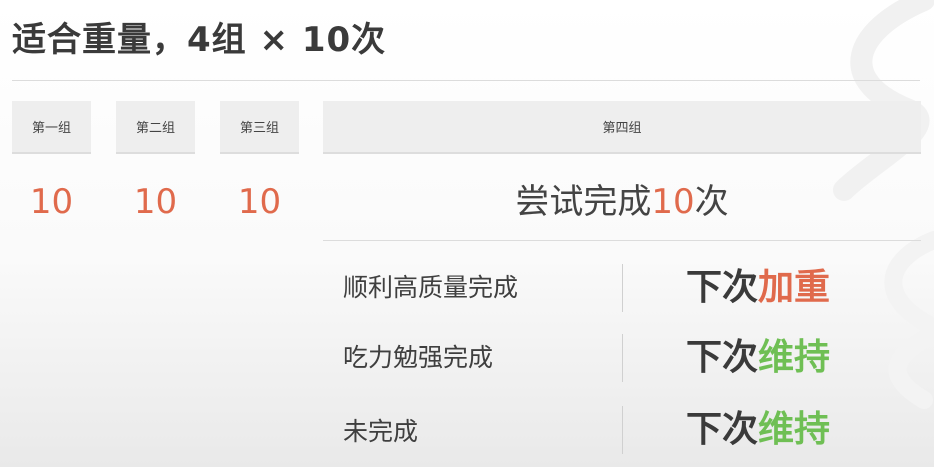  I want to click on outcome-3-action: 维持, so click(794, 429).